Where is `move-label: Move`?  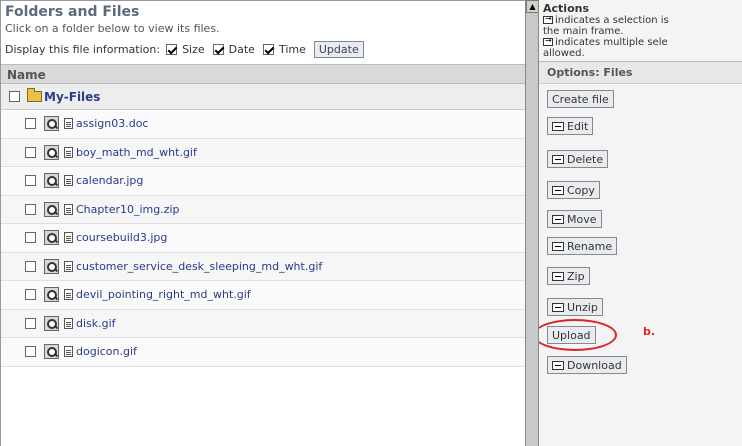
move-label: Move is located at coordinates (582, 219).